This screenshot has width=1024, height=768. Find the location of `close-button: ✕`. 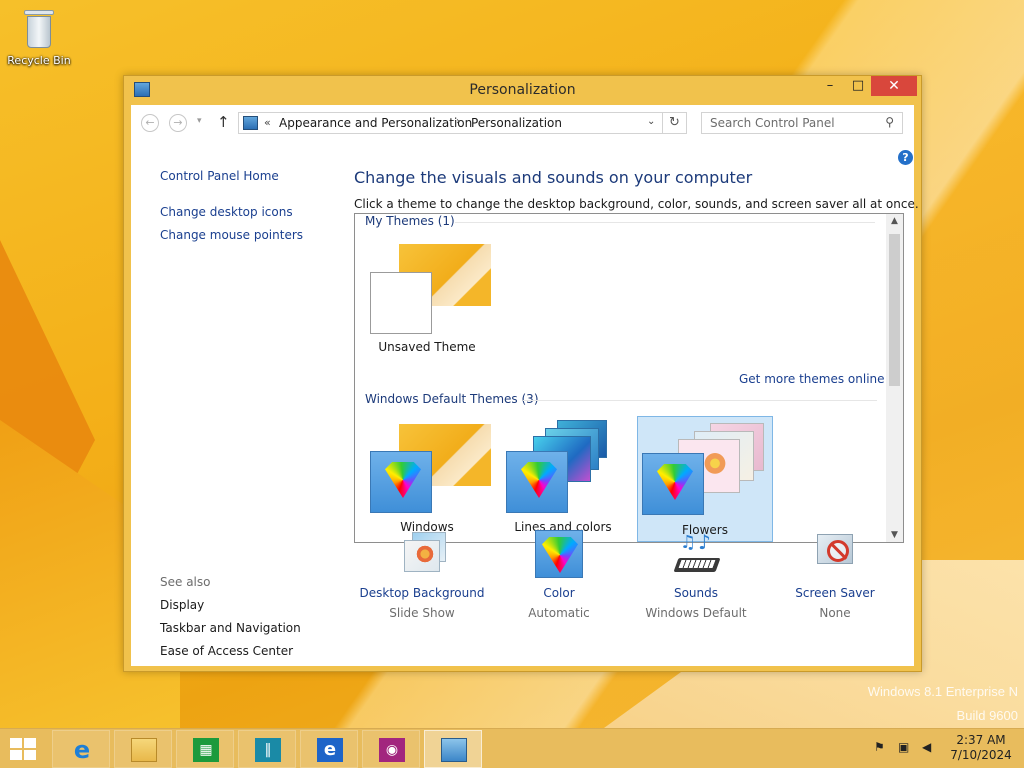

close-button: ✕ is located at coordinates (894, 86).